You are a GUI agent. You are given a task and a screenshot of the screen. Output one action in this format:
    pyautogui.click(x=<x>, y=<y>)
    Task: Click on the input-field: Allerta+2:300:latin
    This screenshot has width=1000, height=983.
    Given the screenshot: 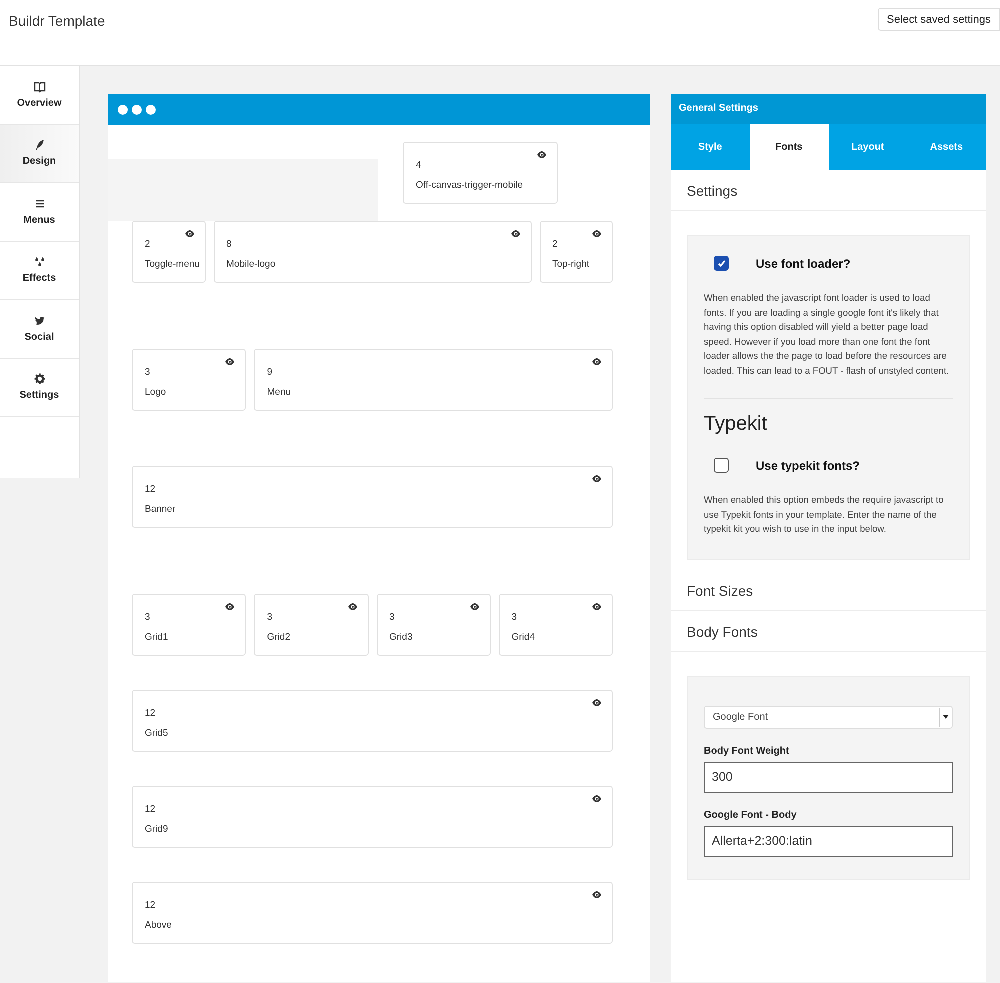 What is the action you would take?
    pyautogui.click(x=828, y=841)
    